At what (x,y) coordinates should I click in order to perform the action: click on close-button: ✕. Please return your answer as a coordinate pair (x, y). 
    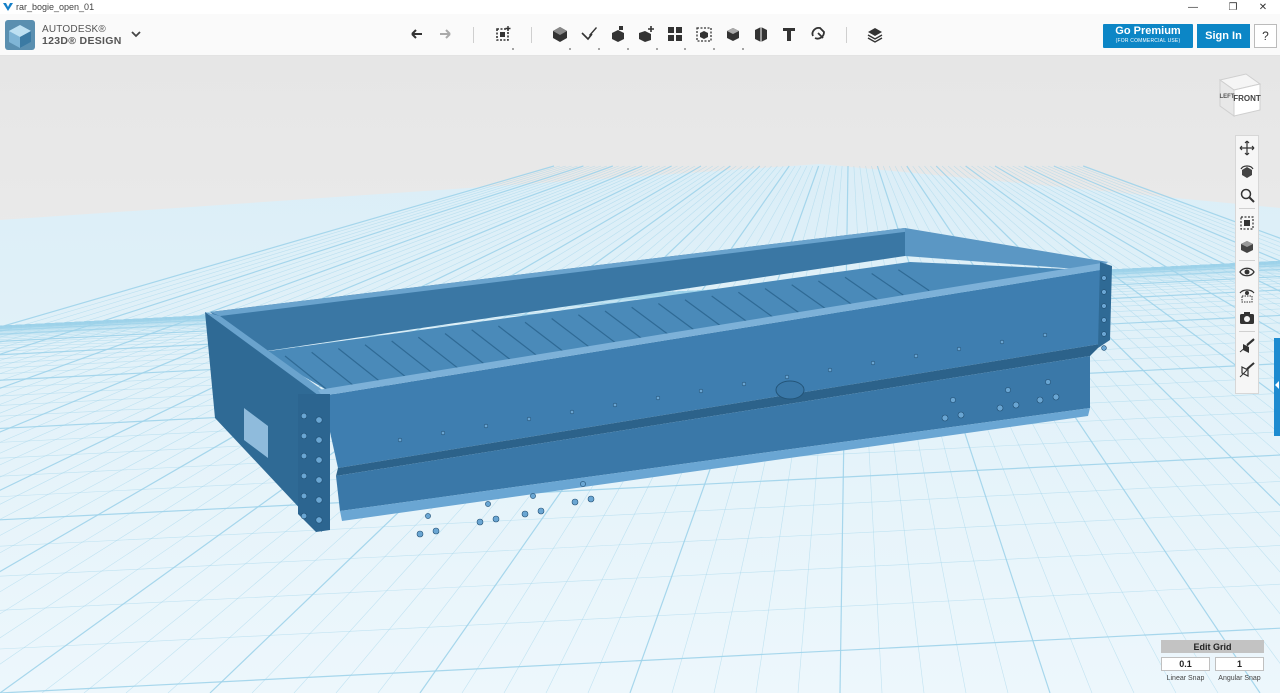
    Looking at the image, I should click on (1261, 7).